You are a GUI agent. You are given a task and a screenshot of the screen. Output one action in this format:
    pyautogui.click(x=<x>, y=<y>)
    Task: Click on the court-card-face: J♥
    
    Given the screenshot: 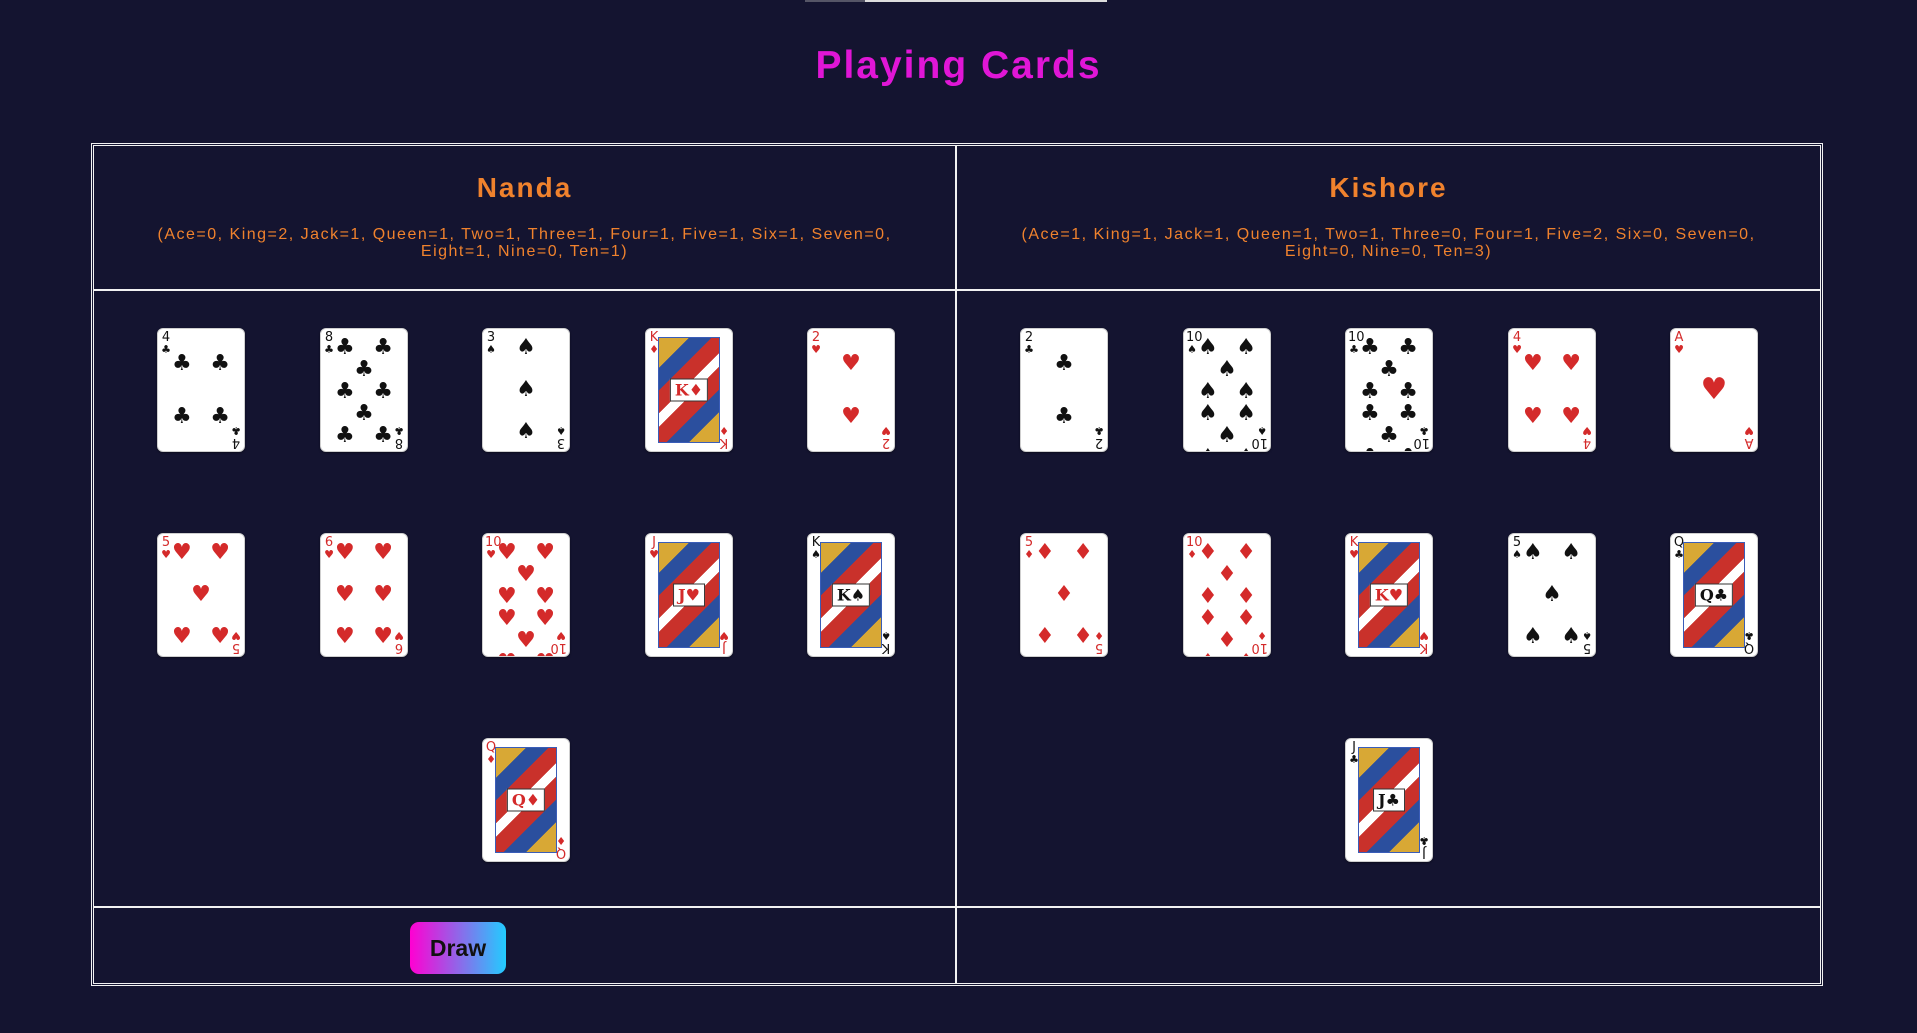 What is the action you would take?
    pyautogui.click(x=689, y=595)
    